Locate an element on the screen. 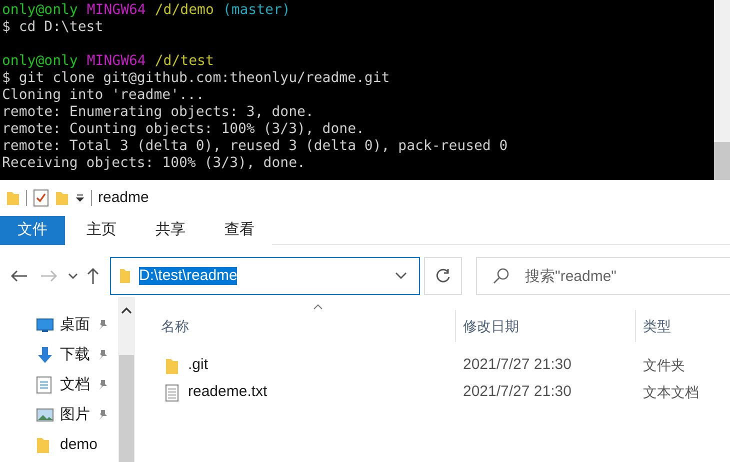  column-header: 类型 is located at coordinates (657, 326).